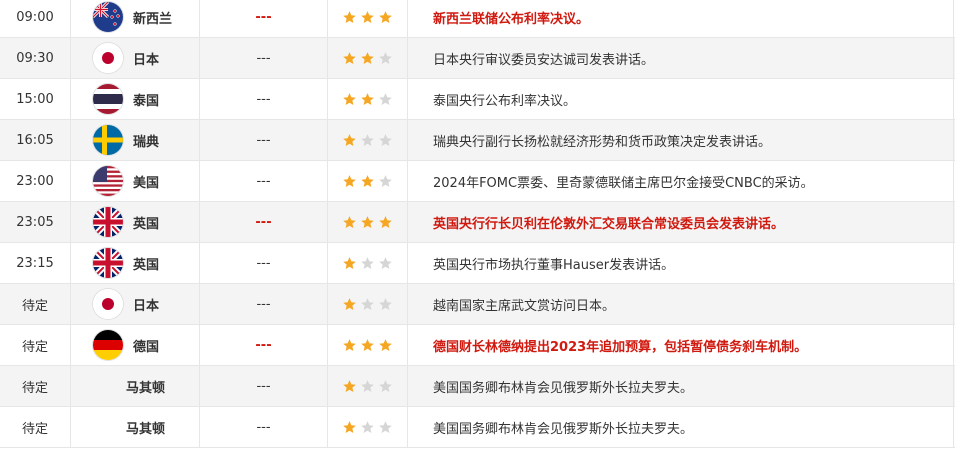 The height and width of the screenshot is (449, 955). Describe the element at coordinates (681, 345) in the screenshot. I see `event-description: 德国财长林德纳提出2023年追加预算，包括暂停债务刹车机制。` at that location.